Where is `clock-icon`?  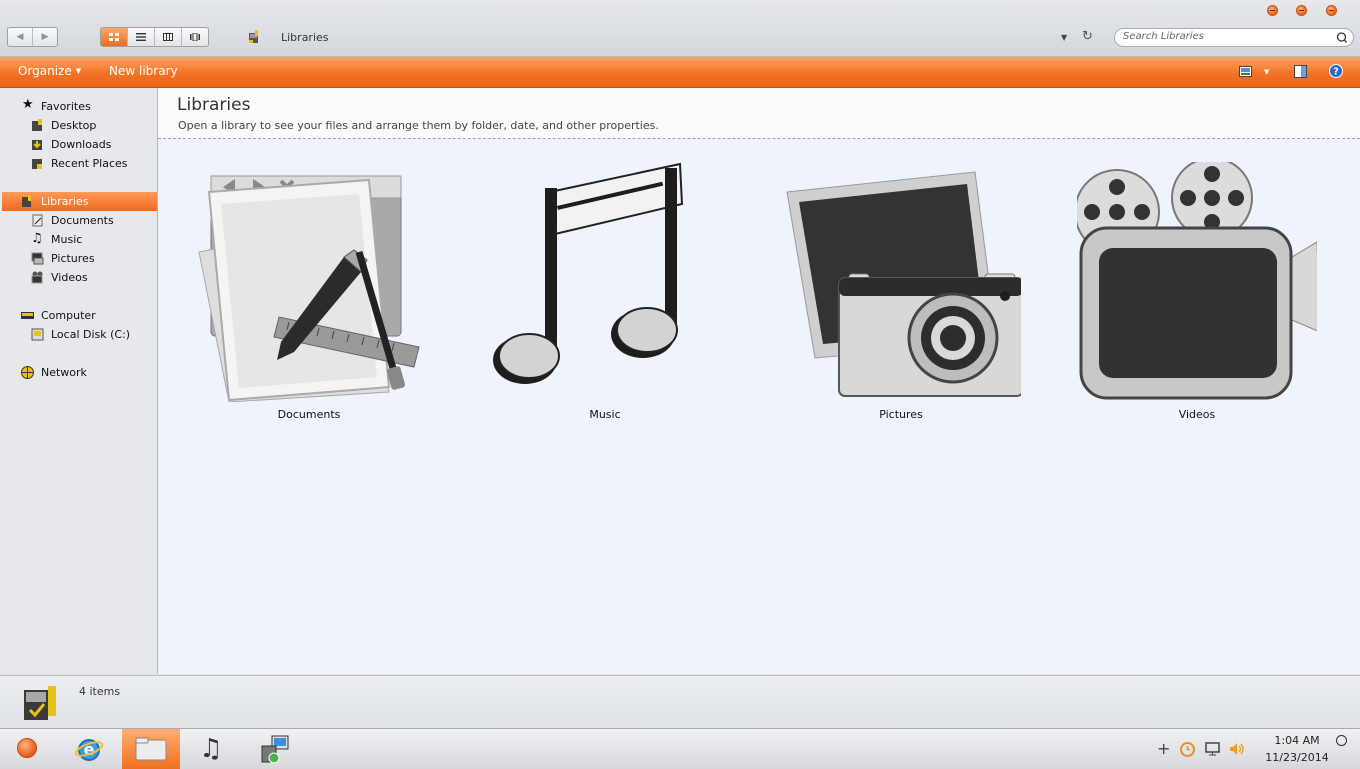 clock-icon is located at coordinates (1187, 749).